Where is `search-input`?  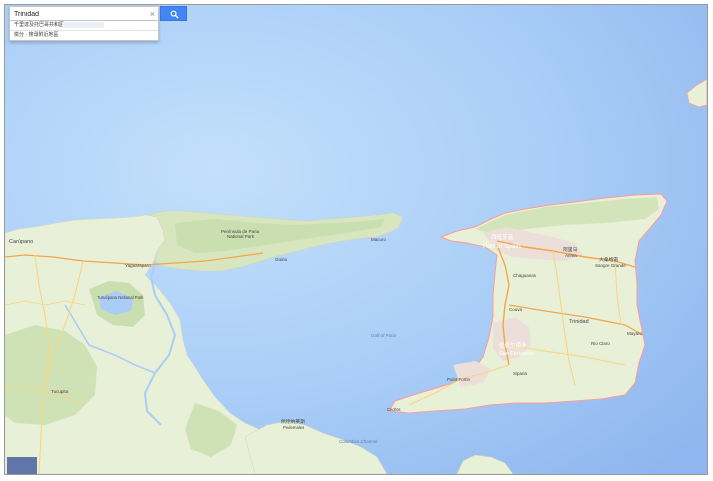 search-input is located at coordinates (78, 14).